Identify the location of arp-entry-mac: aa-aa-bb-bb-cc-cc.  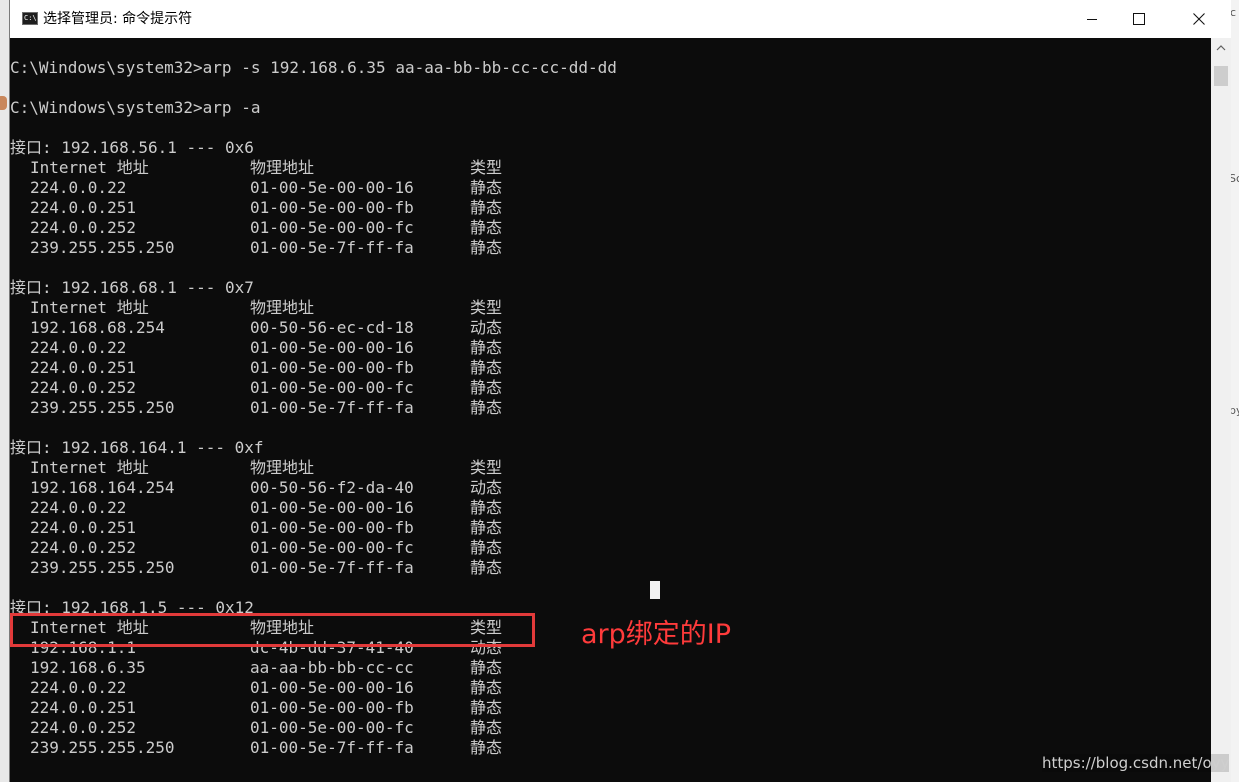
(332, 667).